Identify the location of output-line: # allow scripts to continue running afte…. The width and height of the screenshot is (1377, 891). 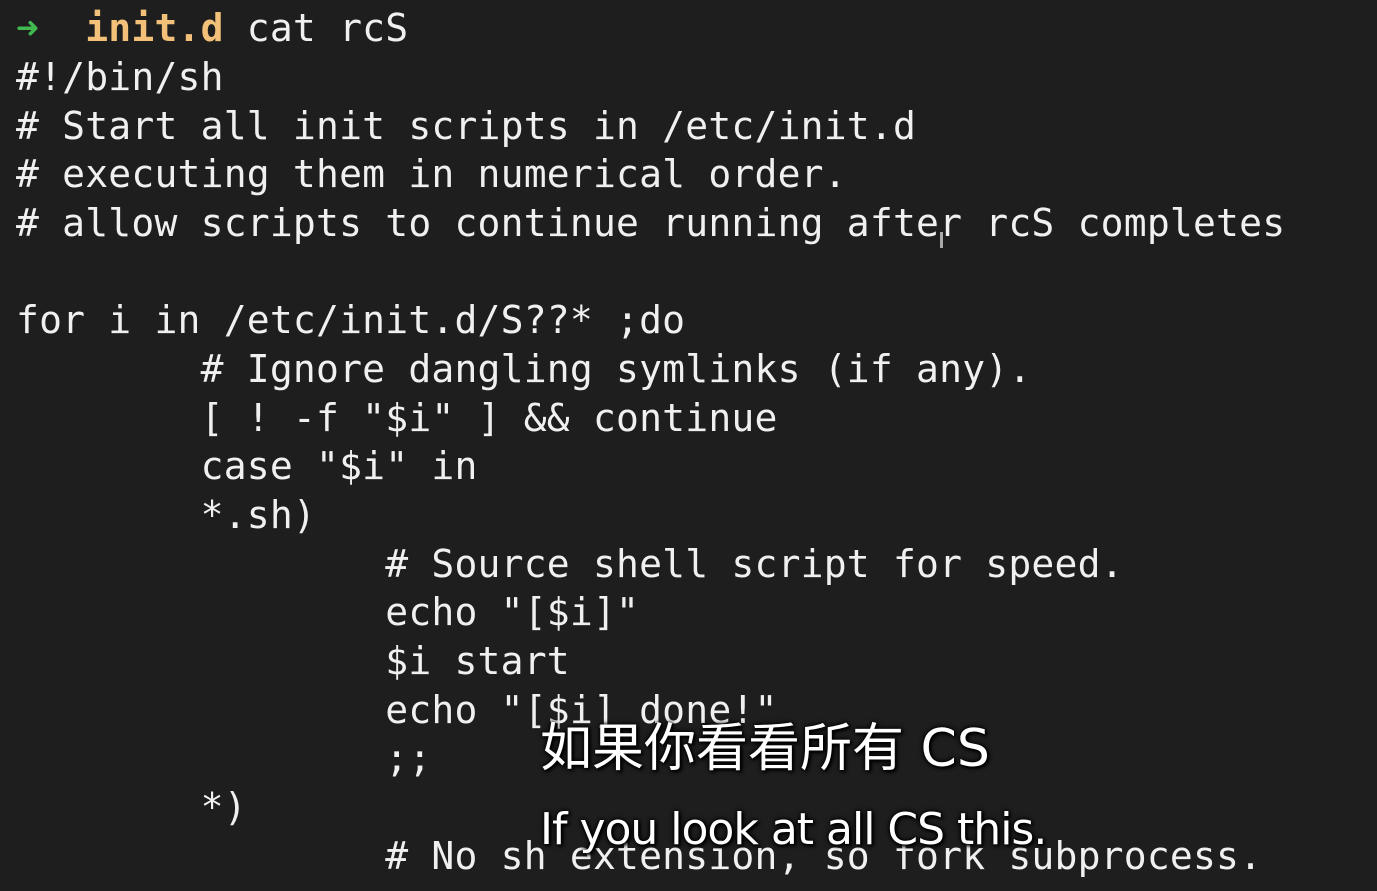
(651, 223).